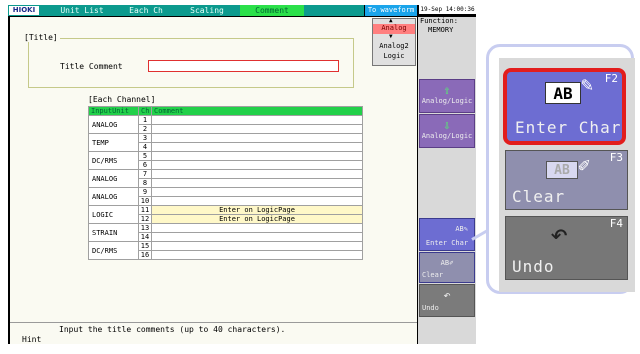 Image resolution: width=640 pixels, height=354 pixels. What do you see at coordinates (568, 127) in the screenshot?
I see `zoom-enter-char-label: Enter Char` at bounding box center [568, 127].